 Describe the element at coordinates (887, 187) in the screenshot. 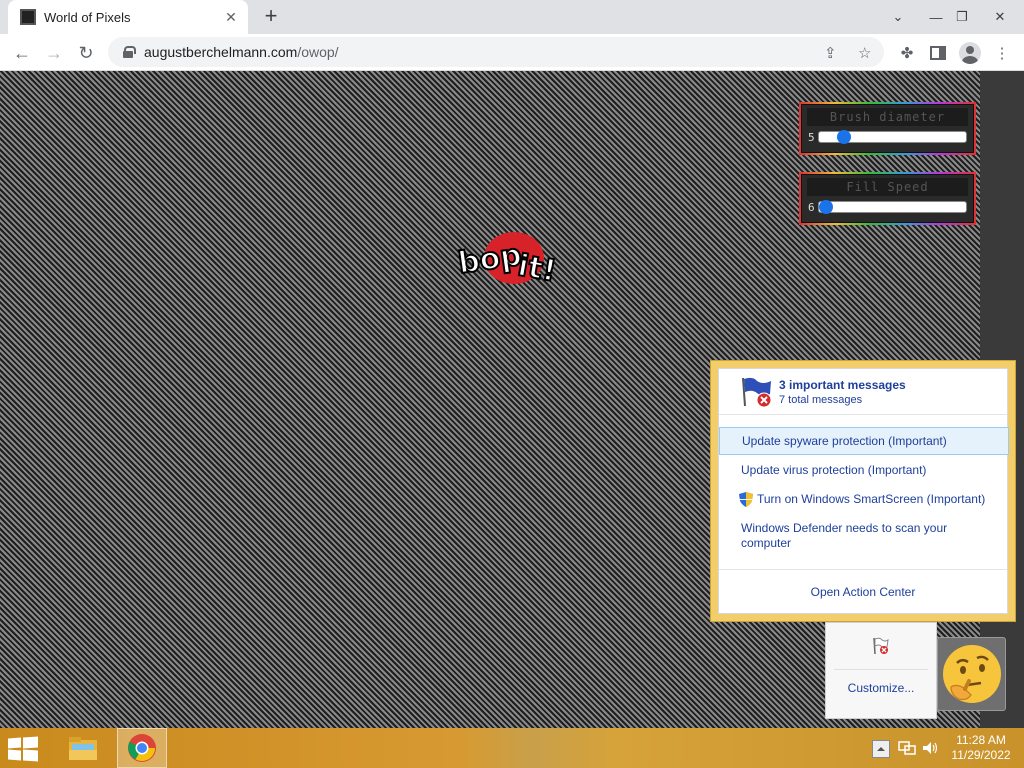

I see `fill-speed-title: Fill Speed` at that location.